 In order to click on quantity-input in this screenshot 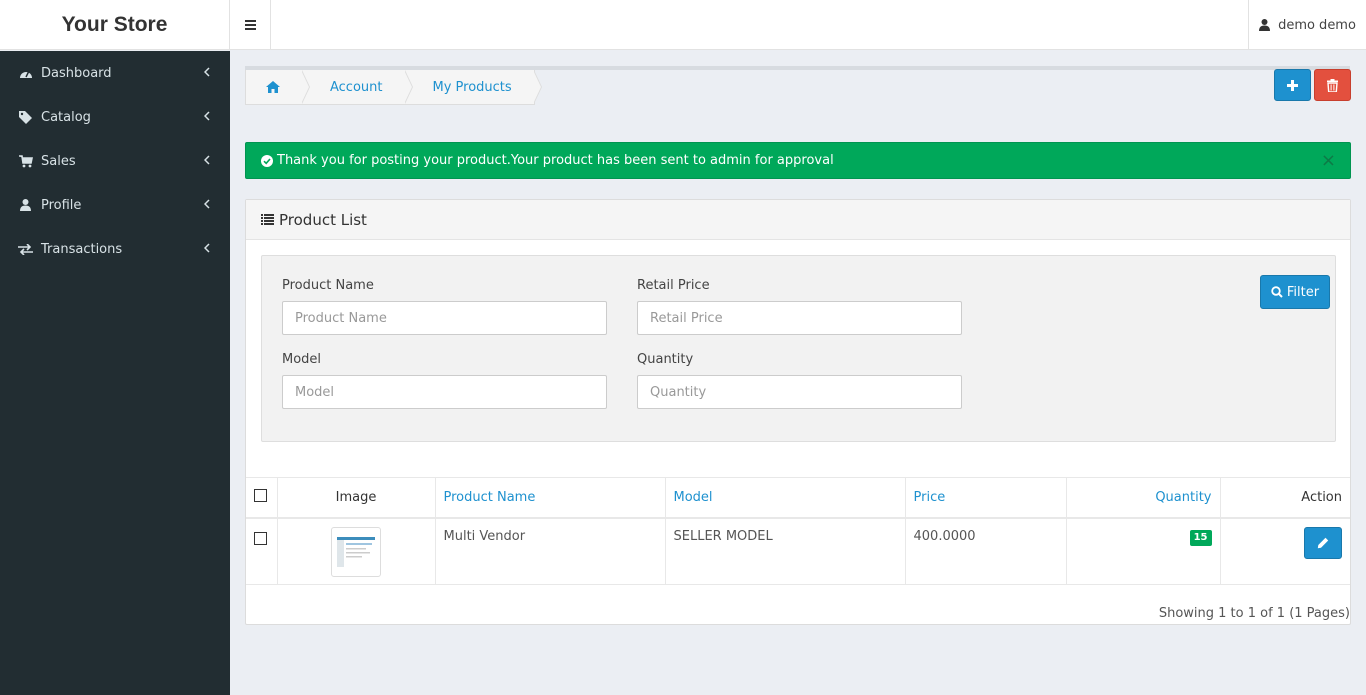, I will do `click(799, 392)`.